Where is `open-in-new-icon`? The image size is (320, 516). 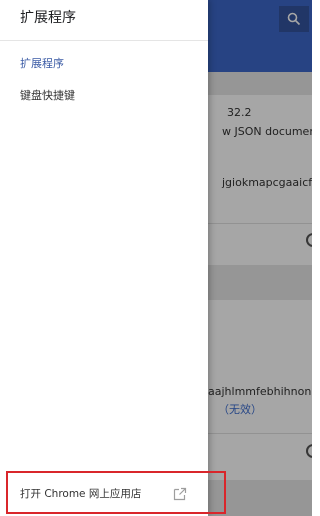
open-in-new-icon is located at coordinates (180, 494).